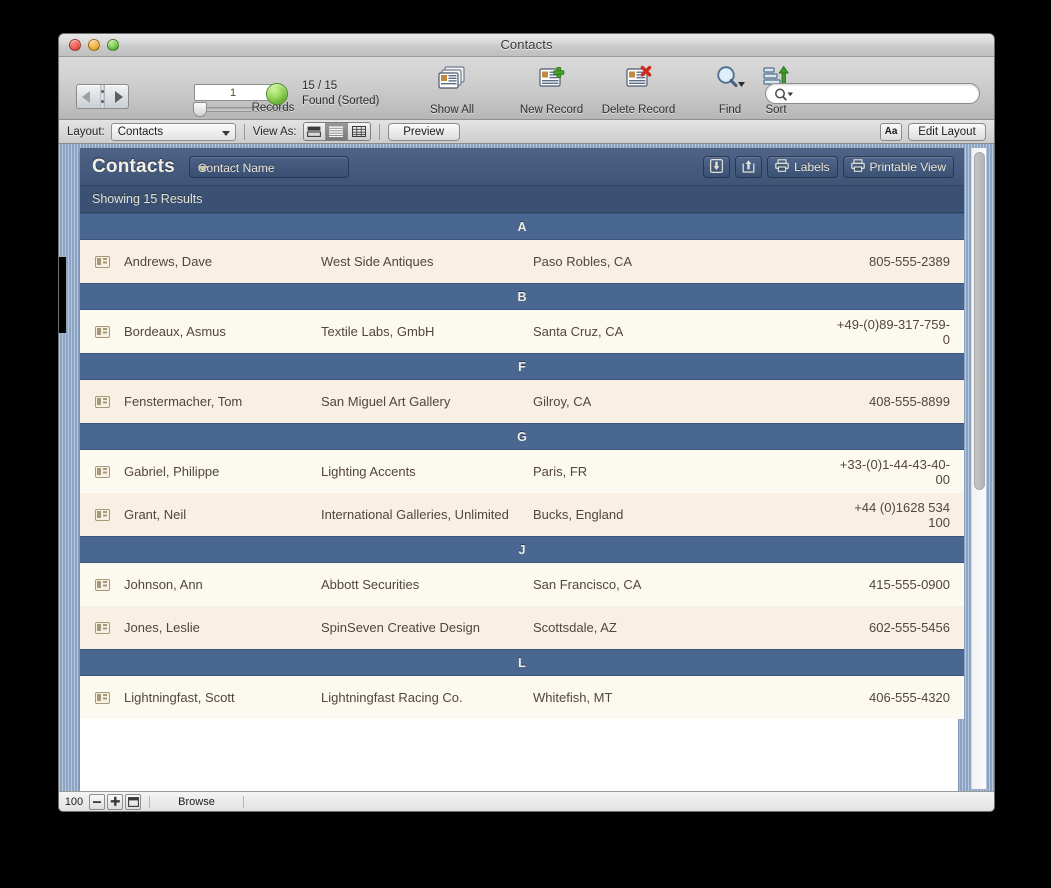 This screenshot has height=888, width=1051. What do you see at coordinates (74, 801) in the screenshot?
I see `zoom-level: 100` at bounding box center [74, 801].